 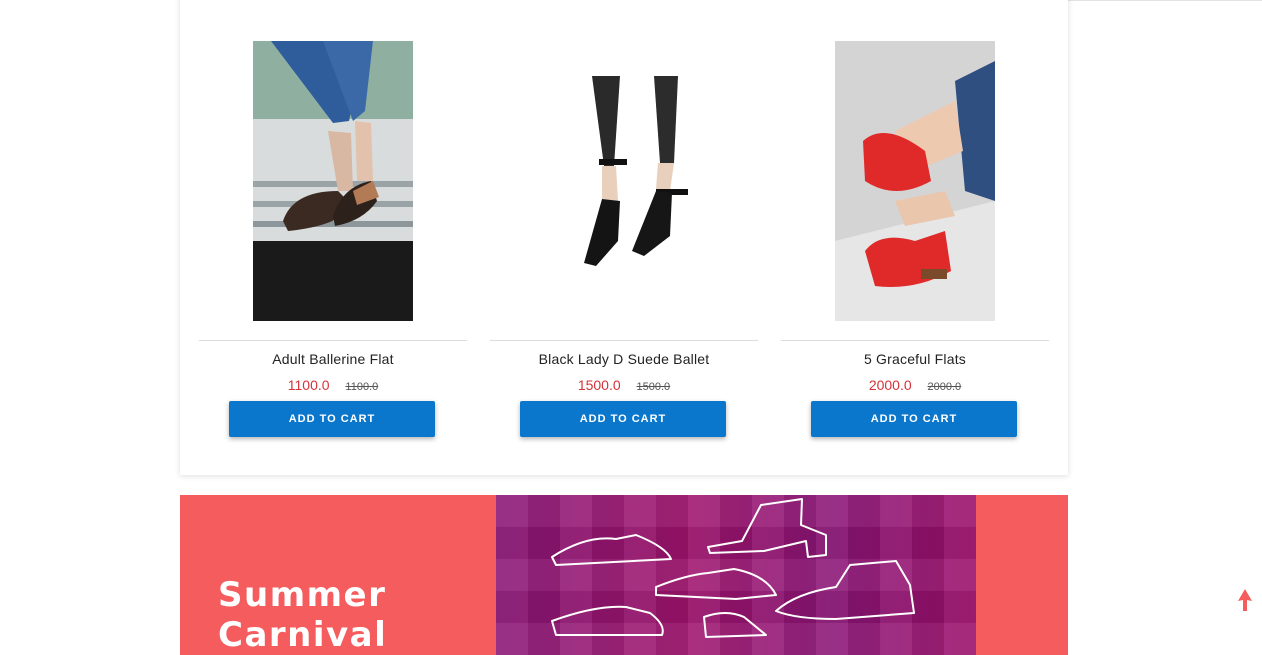 I want to click on product-prices: 1500.0 1500.0, so click(x=624, y=385).